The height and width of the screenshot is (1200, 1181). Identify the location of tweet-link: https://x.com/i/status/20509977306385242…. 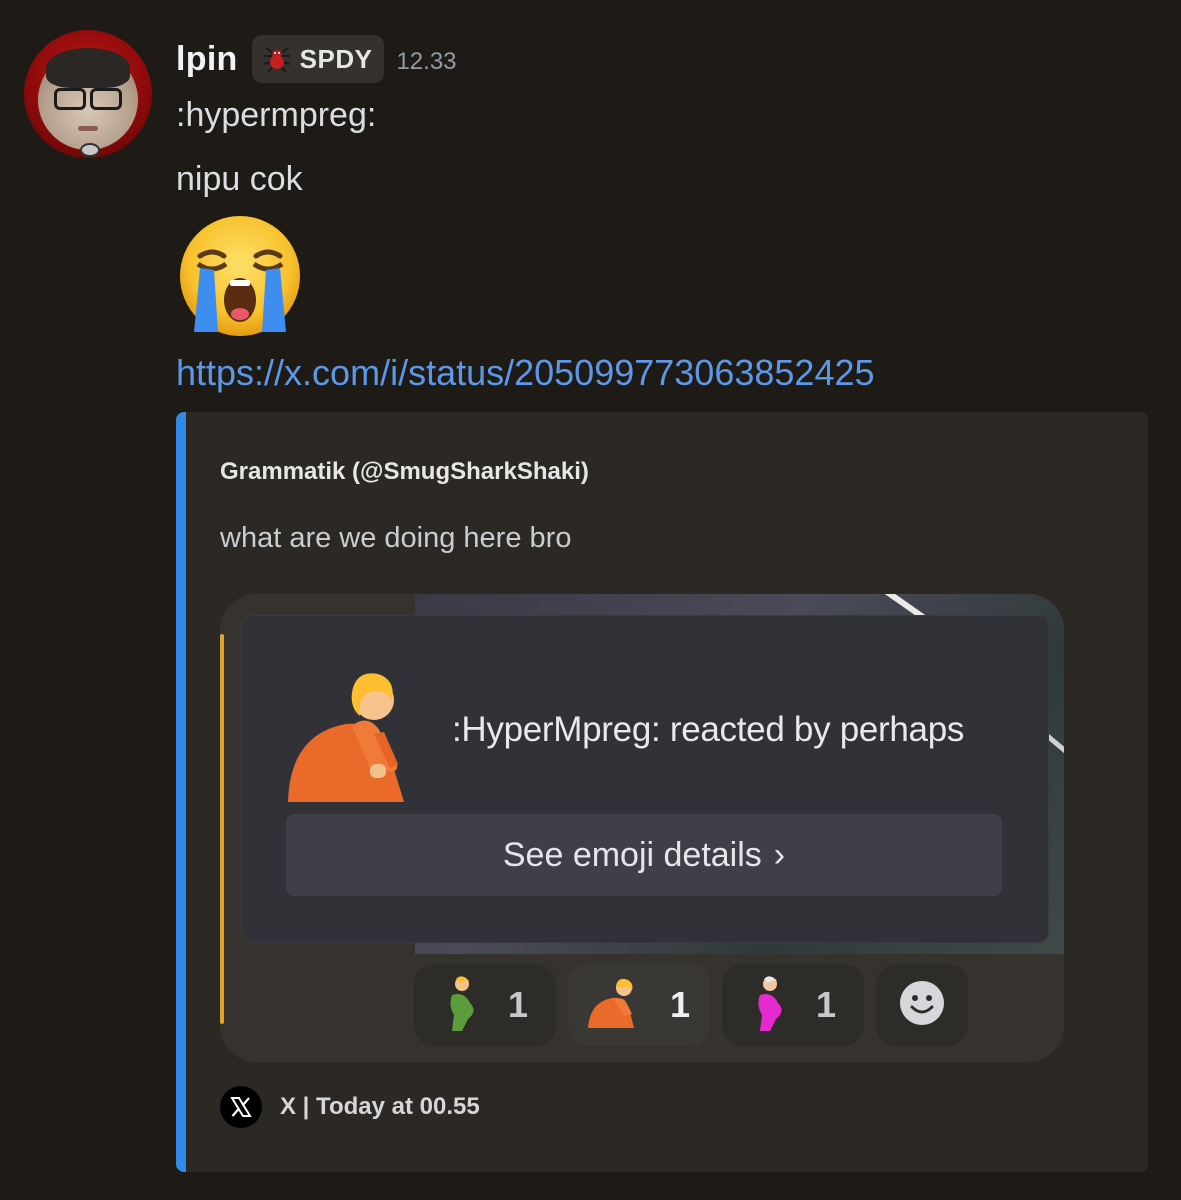
(525, 373).